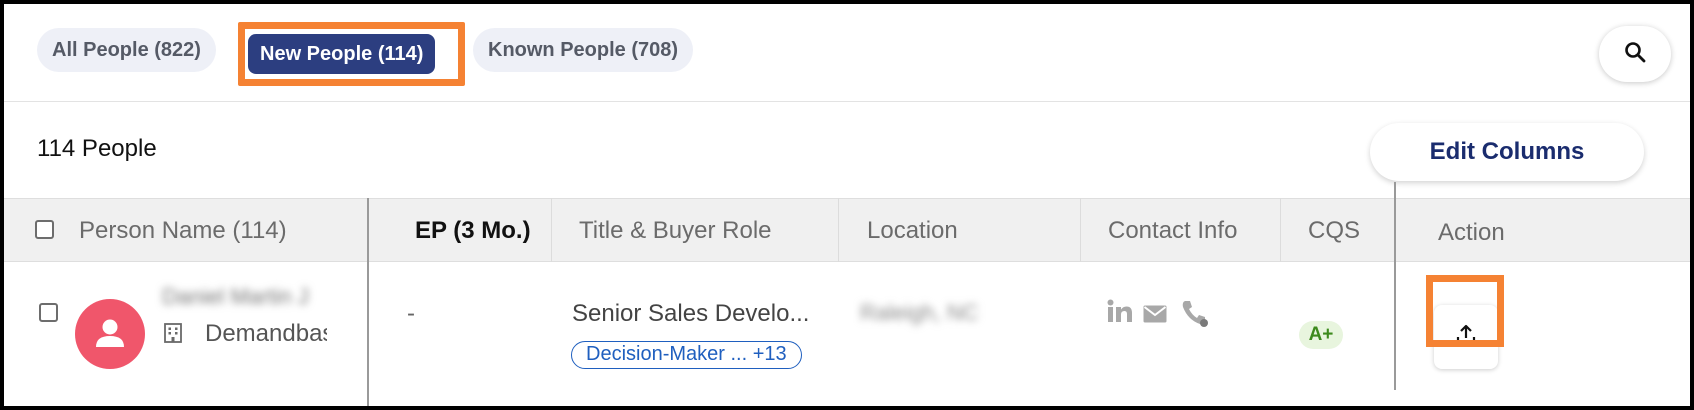  What do you see at coordinates (1334, 231) in the screenshot?
I see `col-cqs: CQS` at bounding box center [1334, 231].